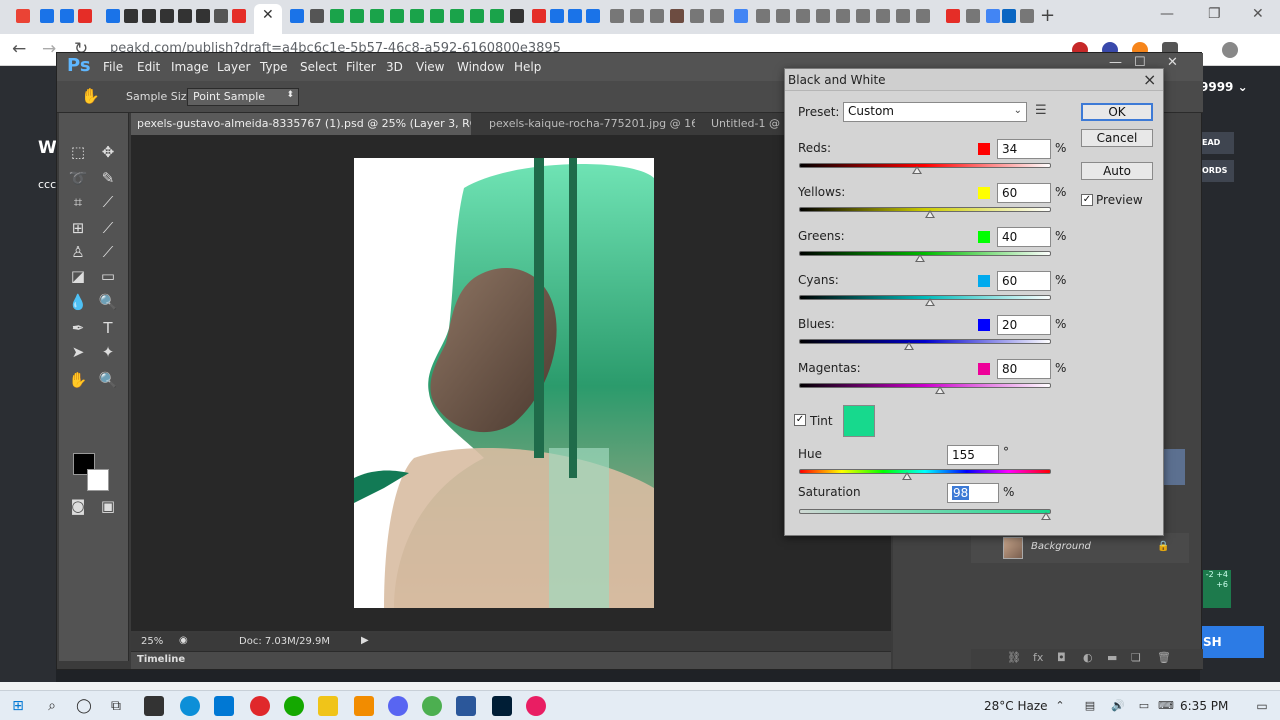 The height and width of the screenshot is (720, 1280). What do you see at coordinates (1024, 149) in the screenshot?
I see `reds-input: 34` at bounding box center [1024, 149].